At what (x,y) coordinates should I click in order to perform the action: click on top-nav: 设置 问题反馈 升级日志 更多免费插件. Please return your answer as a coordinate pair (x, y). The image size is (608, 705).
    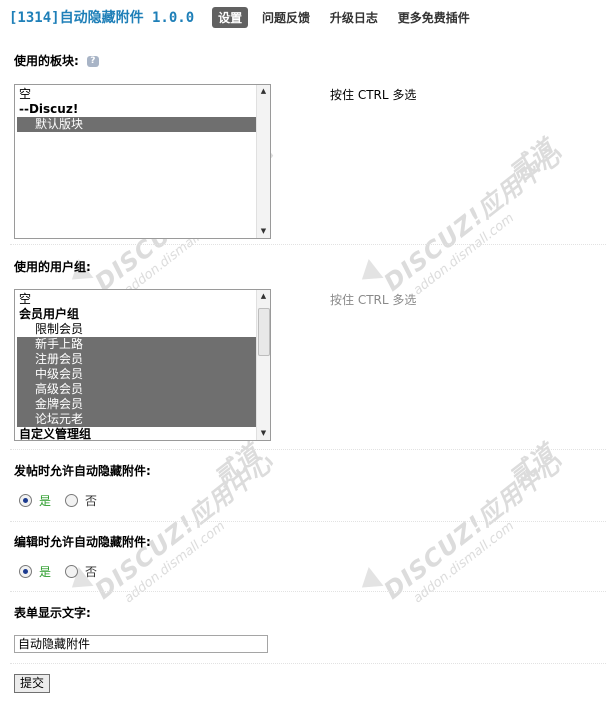
    Looking at the image, I should click on (346, 17).